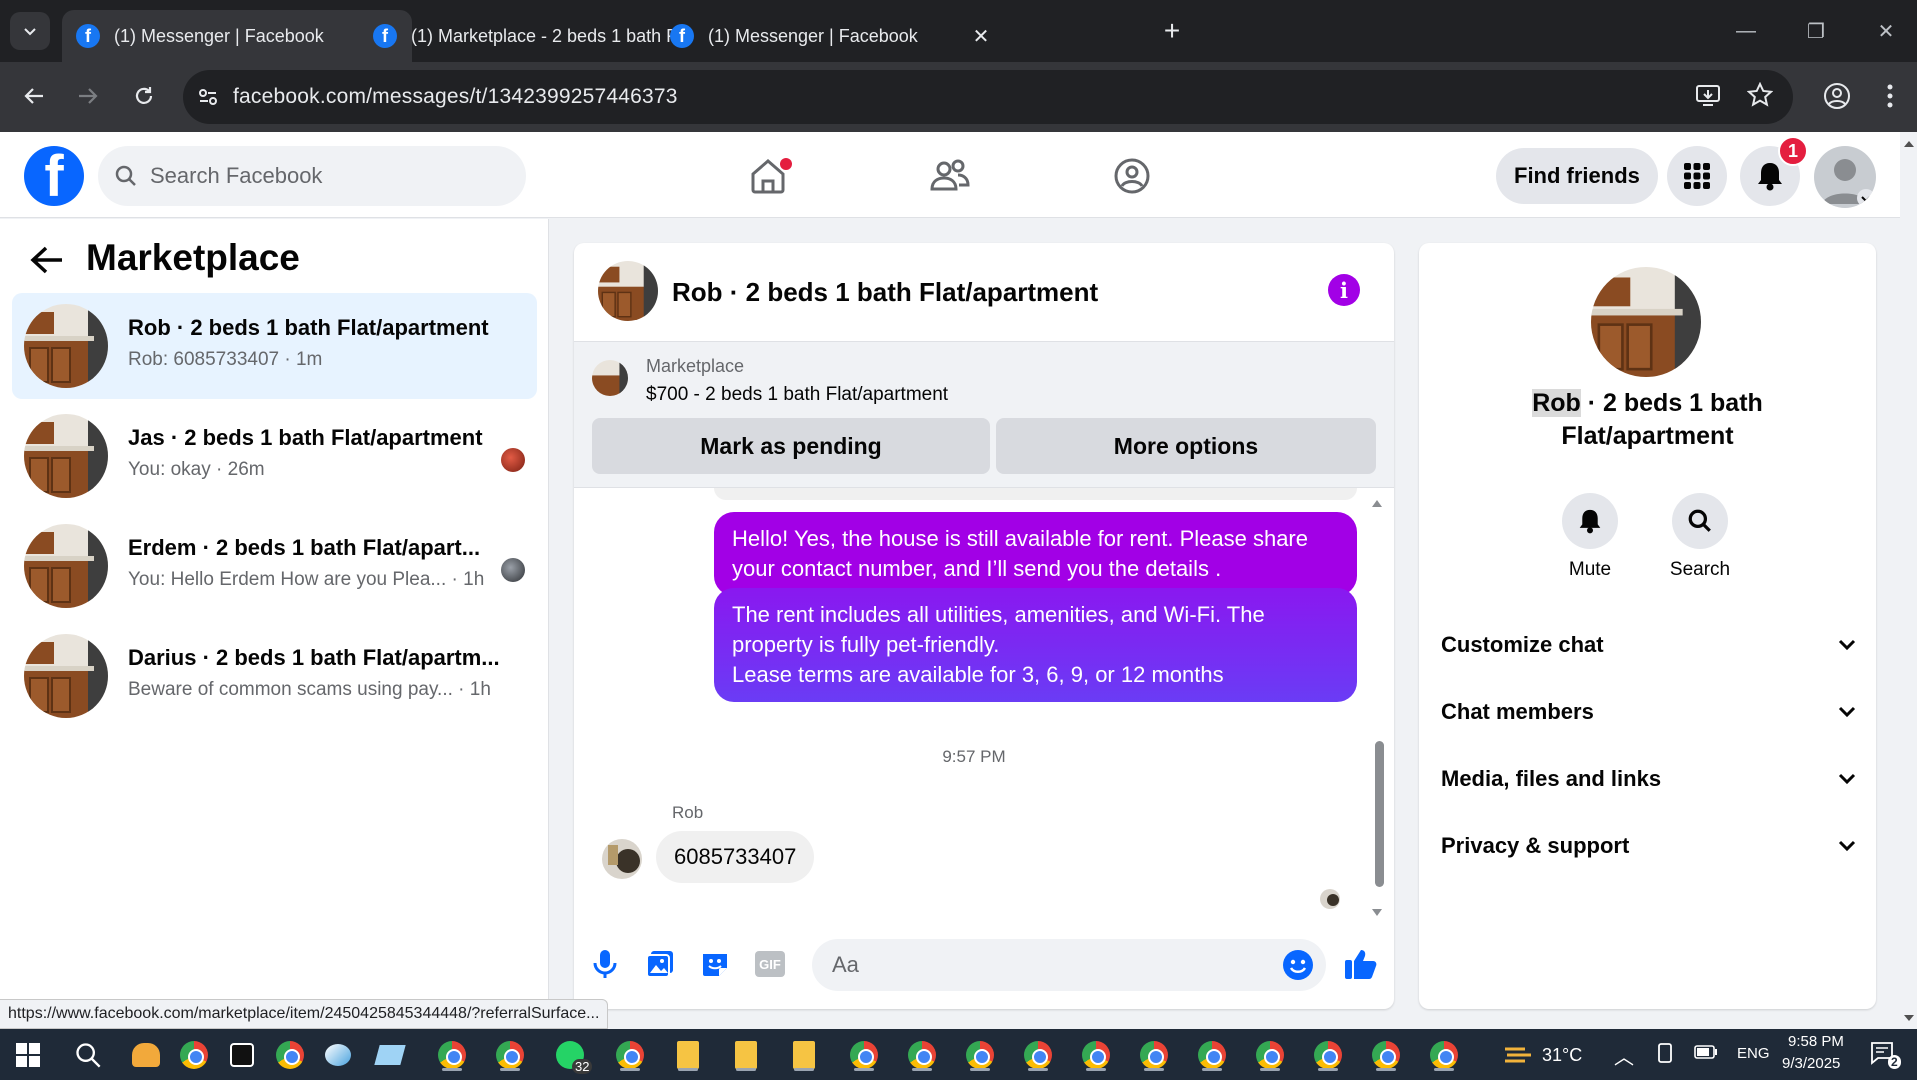 Image resolution: width=1917 pixels, height=1080 pixels. Describe the element at coordinates (1648, 645) in the screenshot. I see `customize-chat-row: Customize chat` at that location.